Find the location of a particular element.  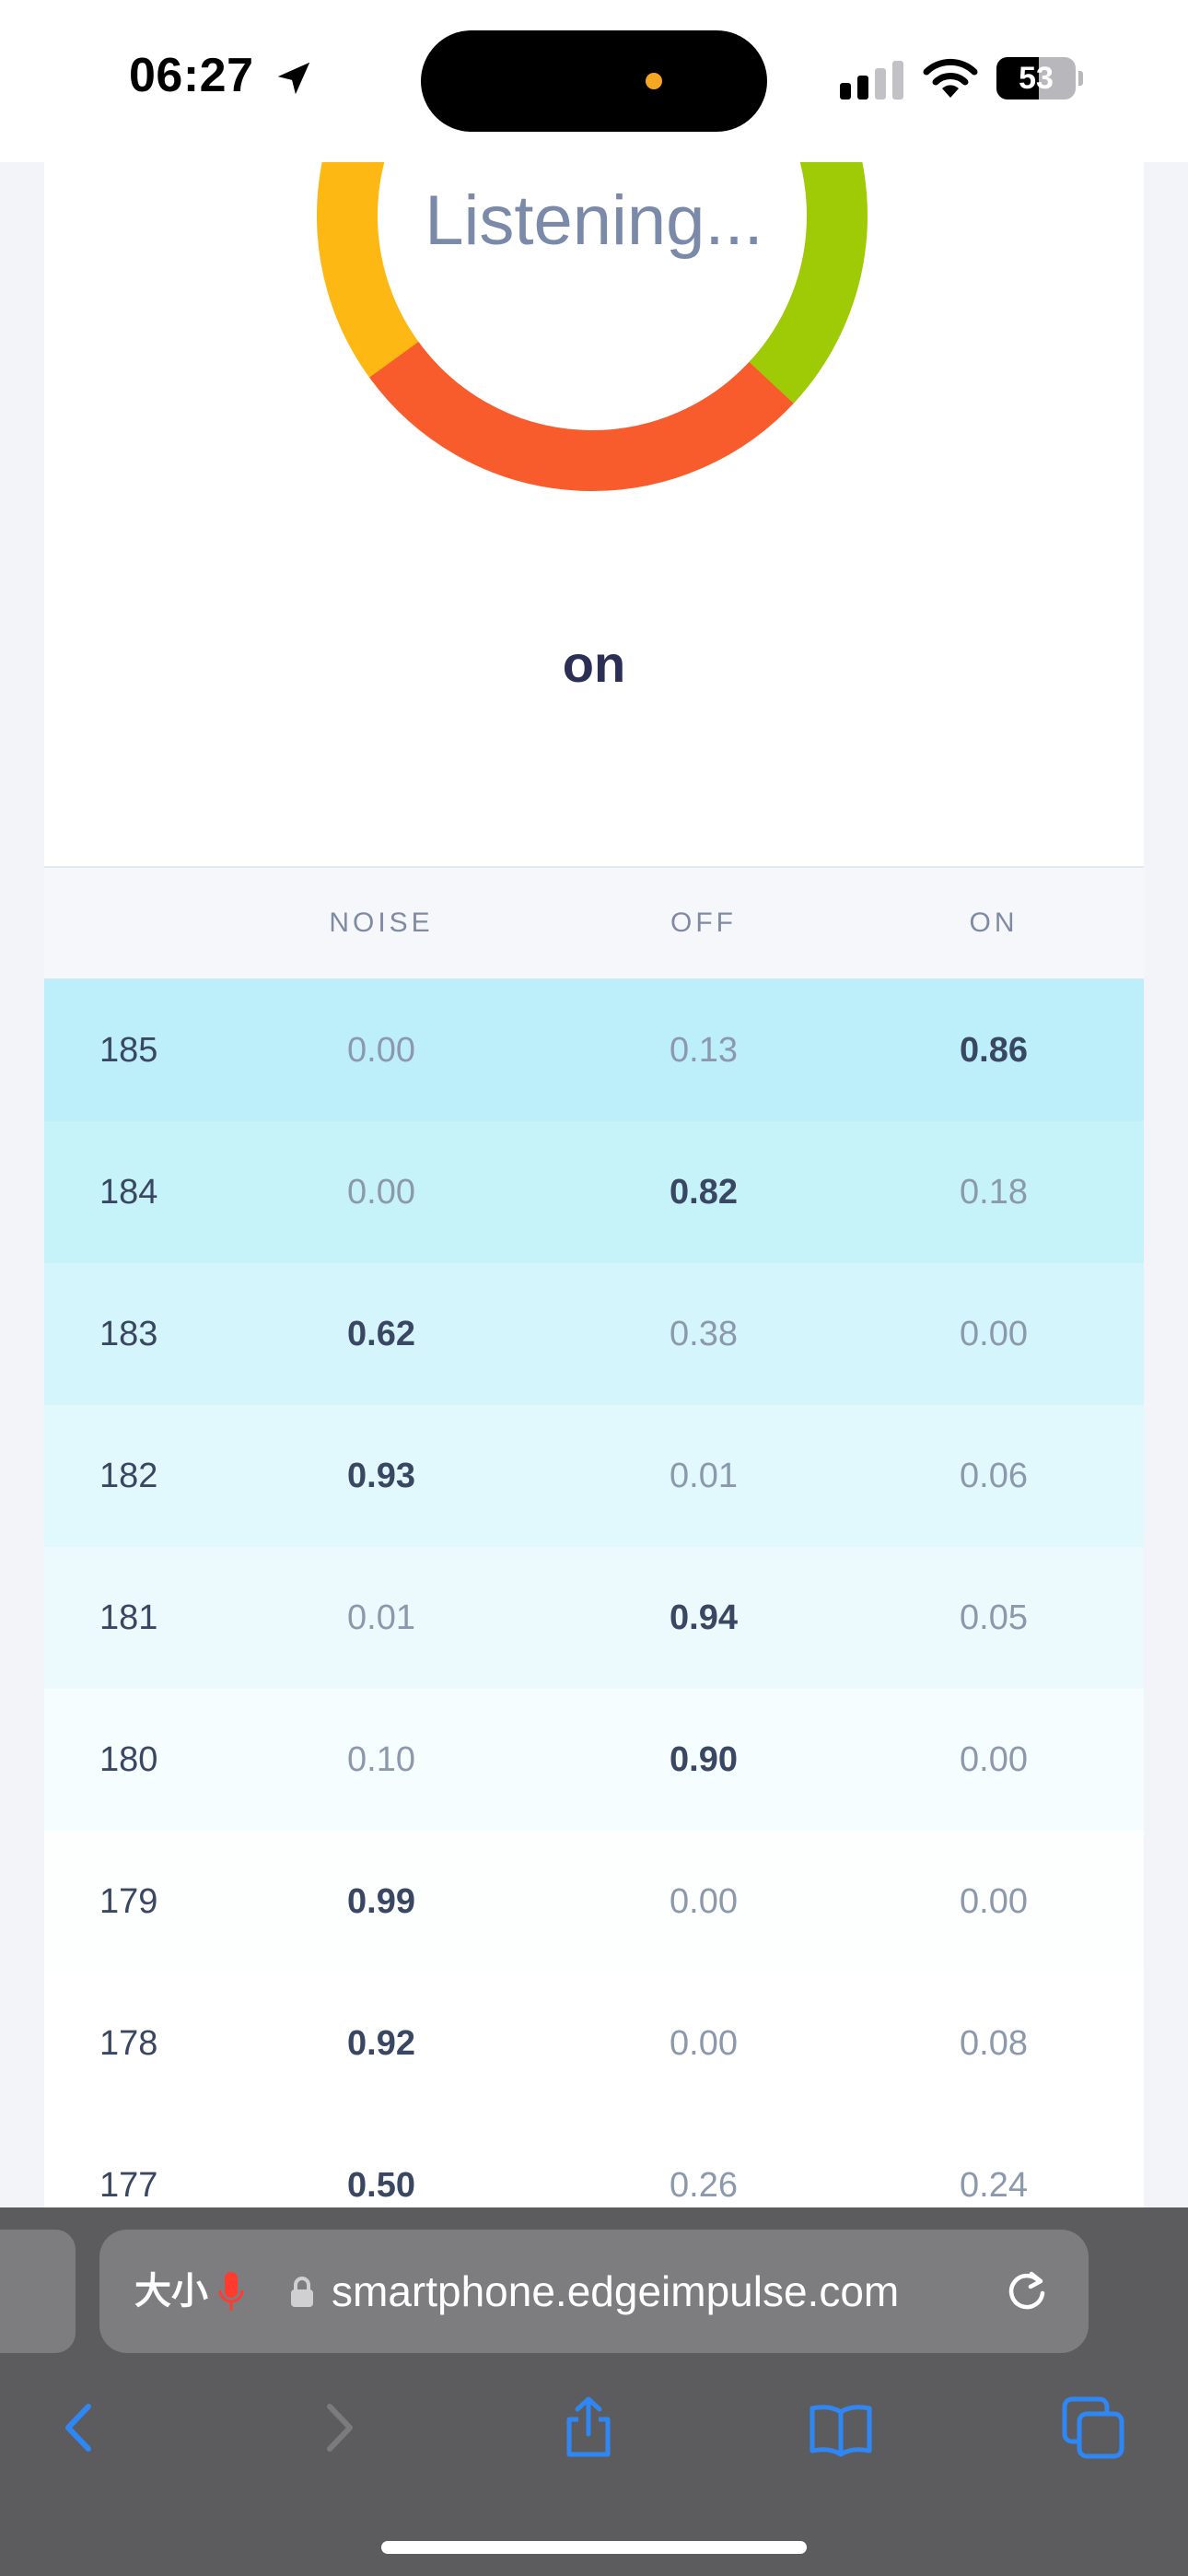

table-row: 179 0.99 0.00 0.00 is located at coordinates (594, 1902).